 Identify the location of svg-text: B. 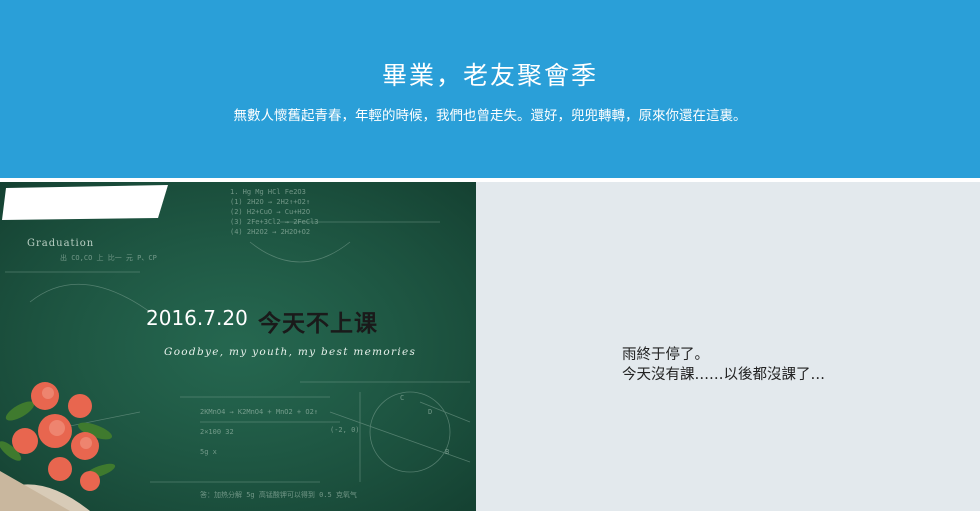
(447, 452).